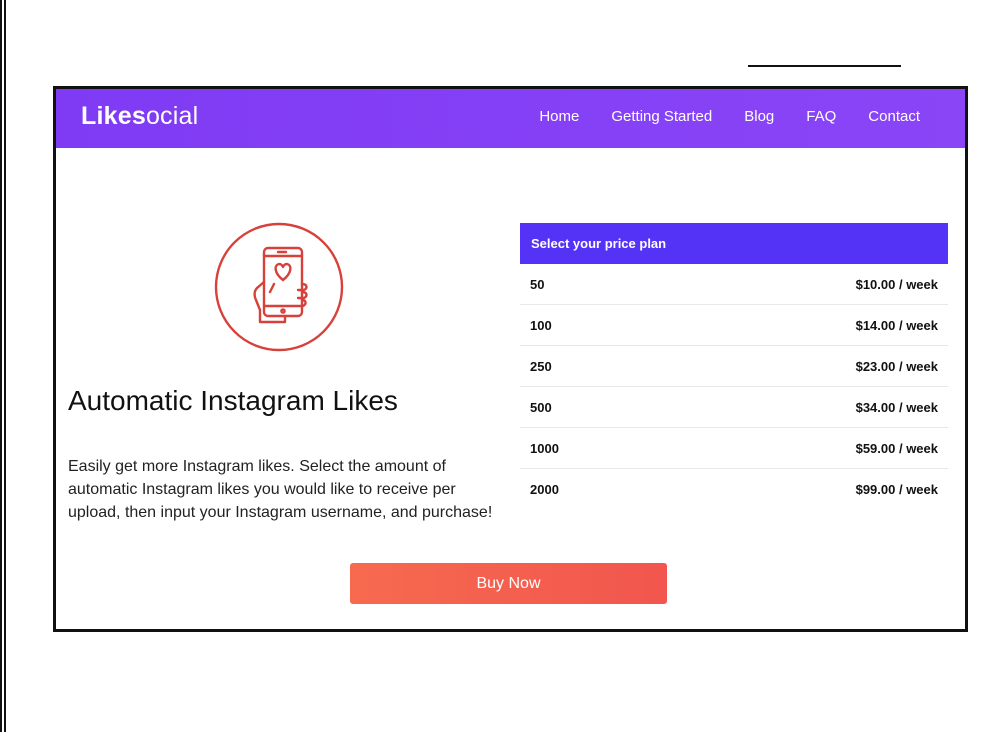  What do you see at coordinates (896, 284) in the screenshot?
I see `plan-price: $10.00 / week` at bounding box center [896, 284].